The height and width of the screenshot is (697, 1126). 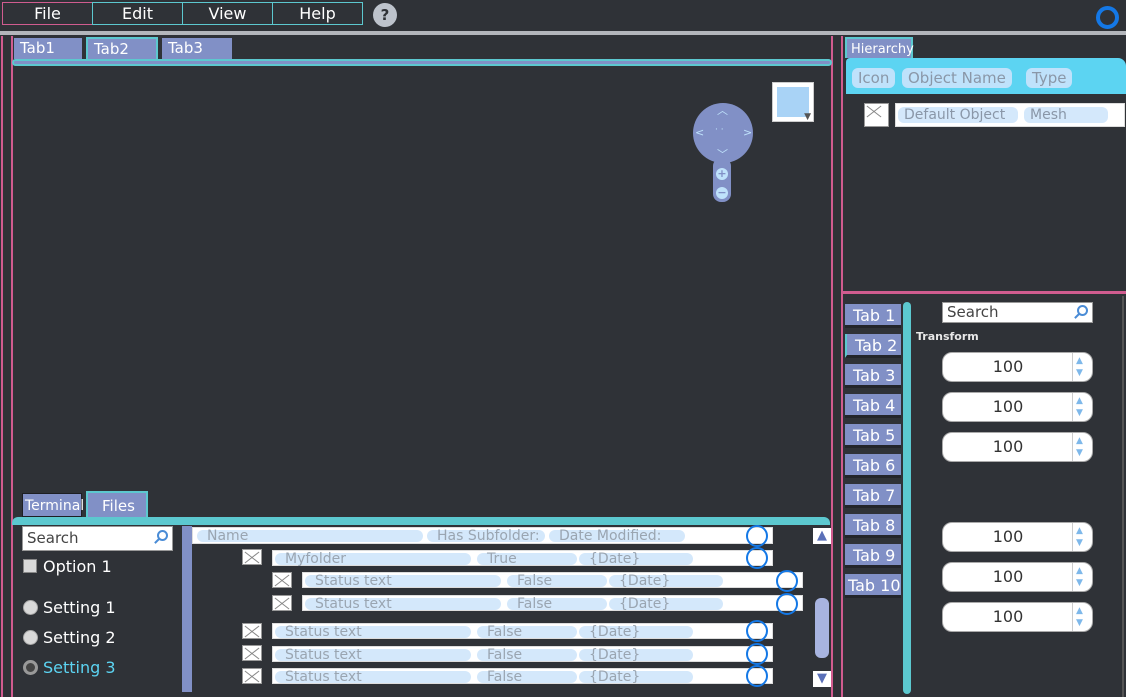 I want to click on help-icon: ?, so click(x=385, y=15).